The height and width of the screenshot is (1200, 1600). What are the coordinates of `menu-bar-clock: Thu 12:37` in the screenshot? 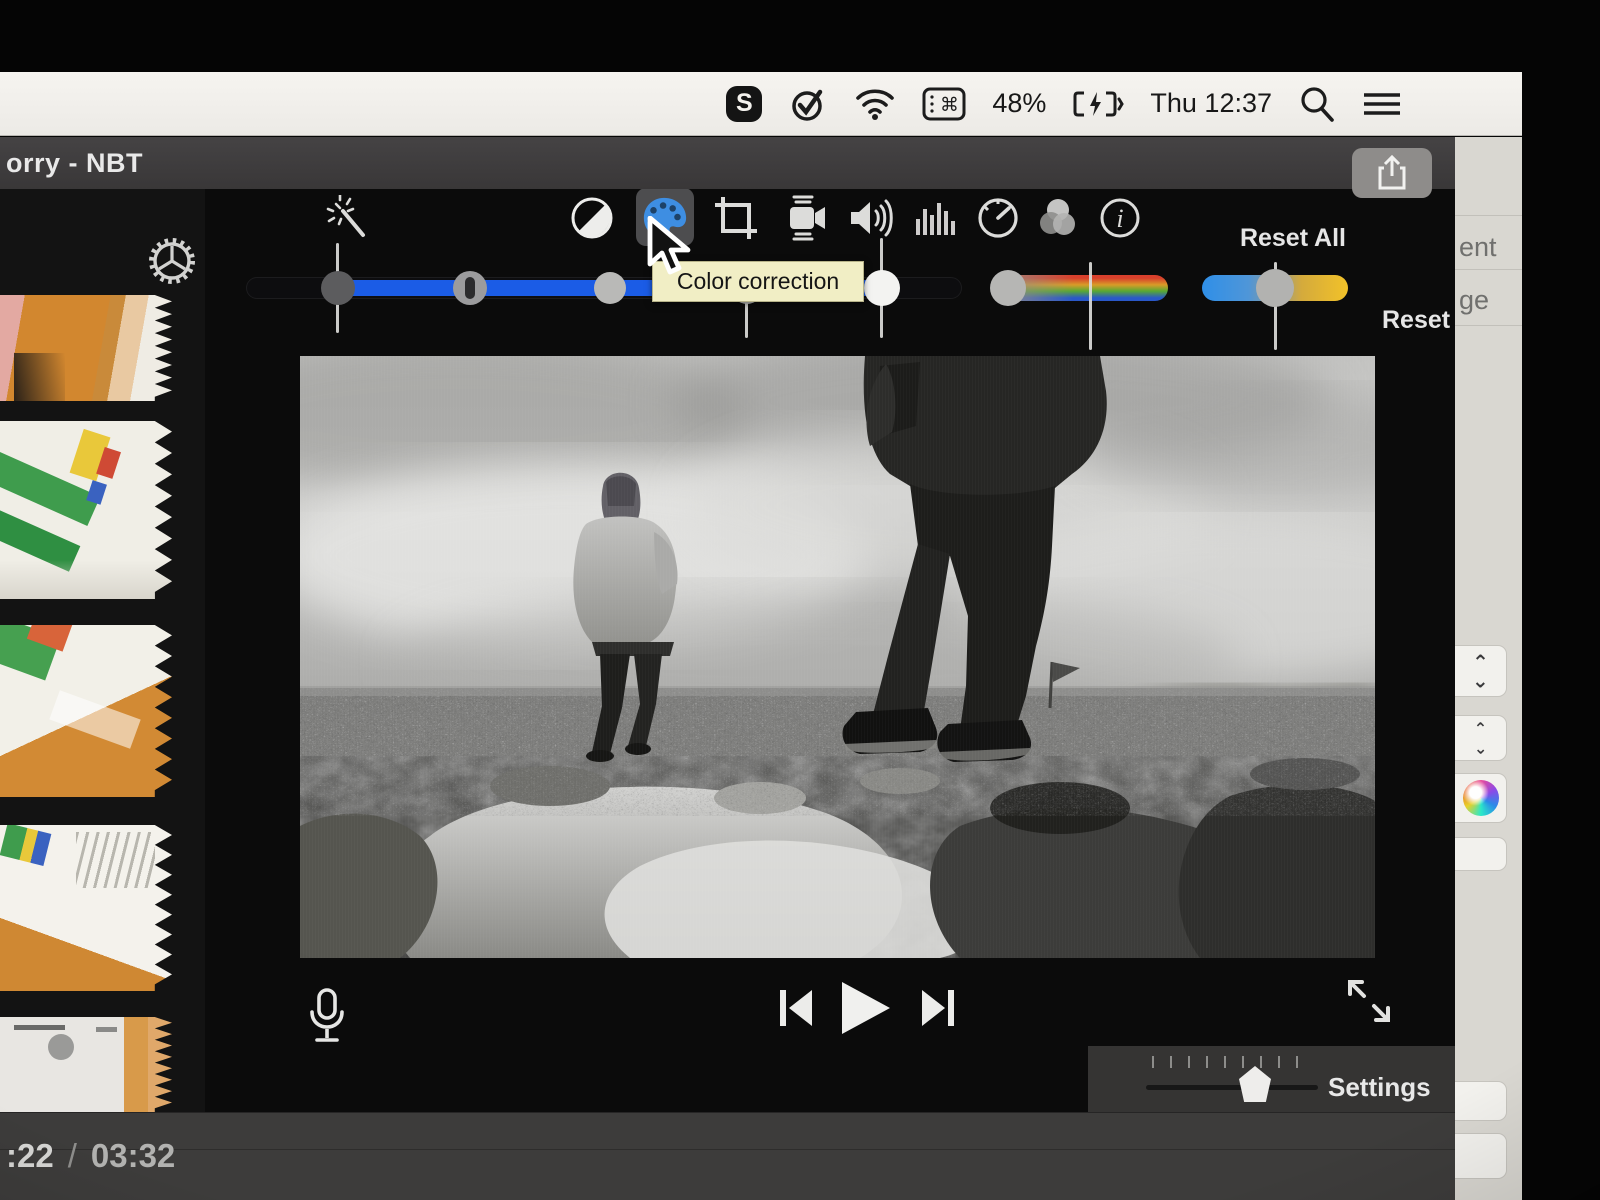 It's located at (1211, 103).